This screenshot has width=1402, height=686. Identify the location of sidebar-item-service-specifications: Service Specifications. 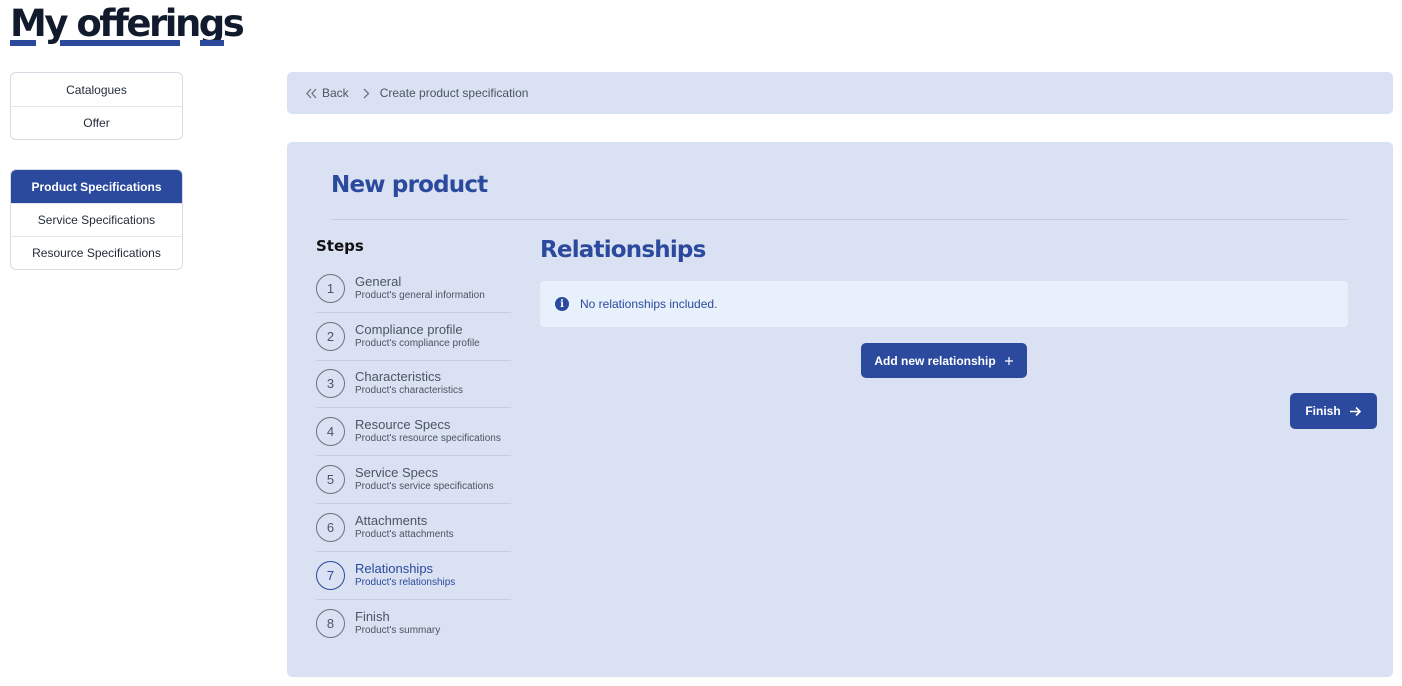
(96, 219).